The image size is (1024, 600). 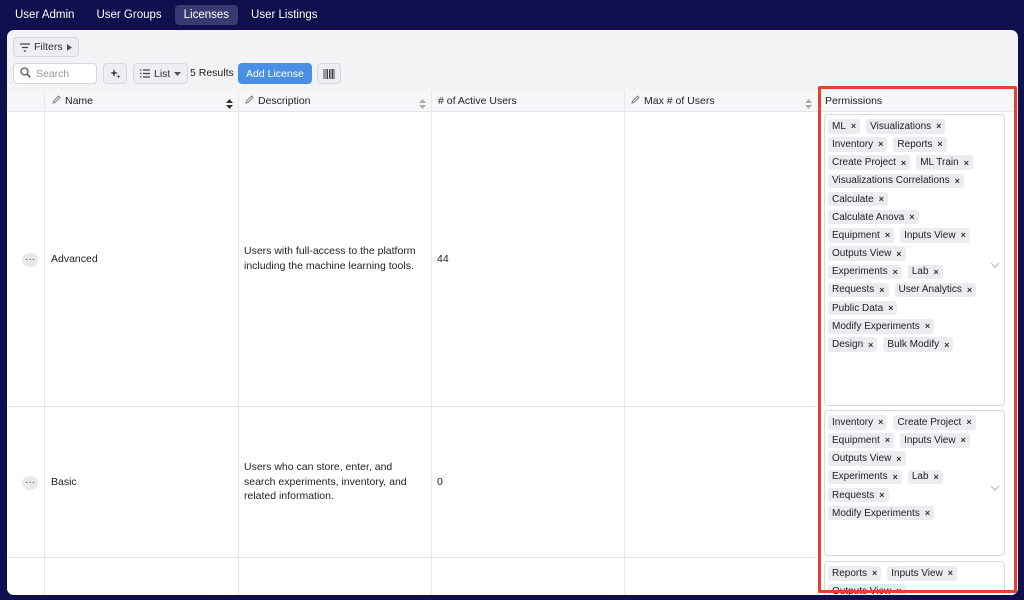 What do you see at coordinates (873, 217) in the screenshot?
I see `permission-chip: Calculate Anova ×` at bounding box center [873, 217].